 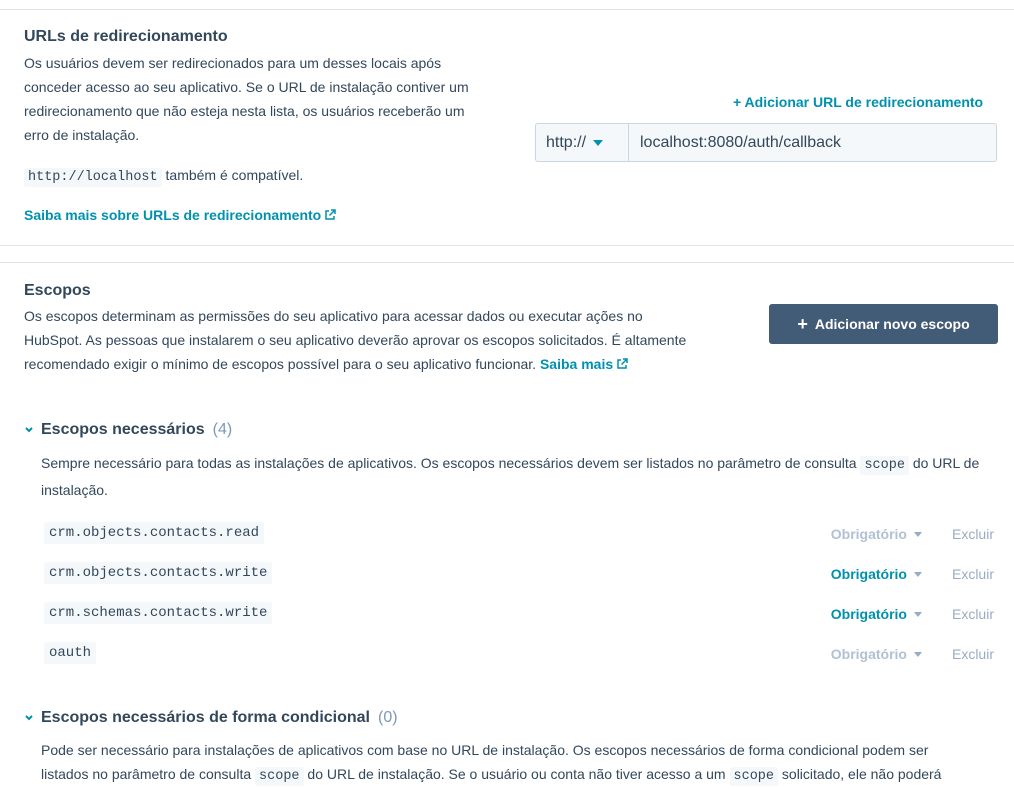 What do you see at coordinates (158, 613) in the screenshot?
I see `scope-name: crm.schemas.contacts.write` at bounding box center [158, 613].